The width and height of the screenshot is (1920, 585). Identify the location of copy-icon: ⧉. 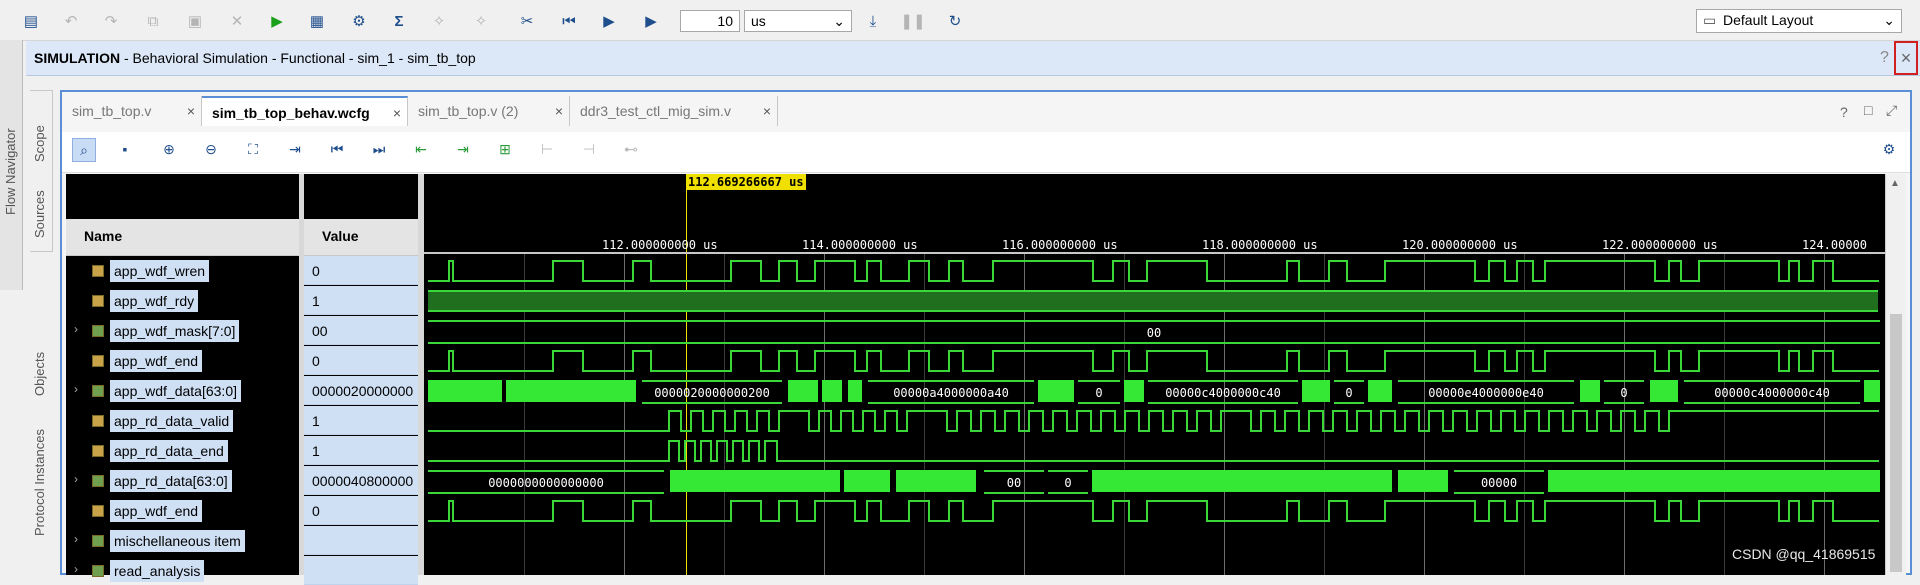
(153, 21).